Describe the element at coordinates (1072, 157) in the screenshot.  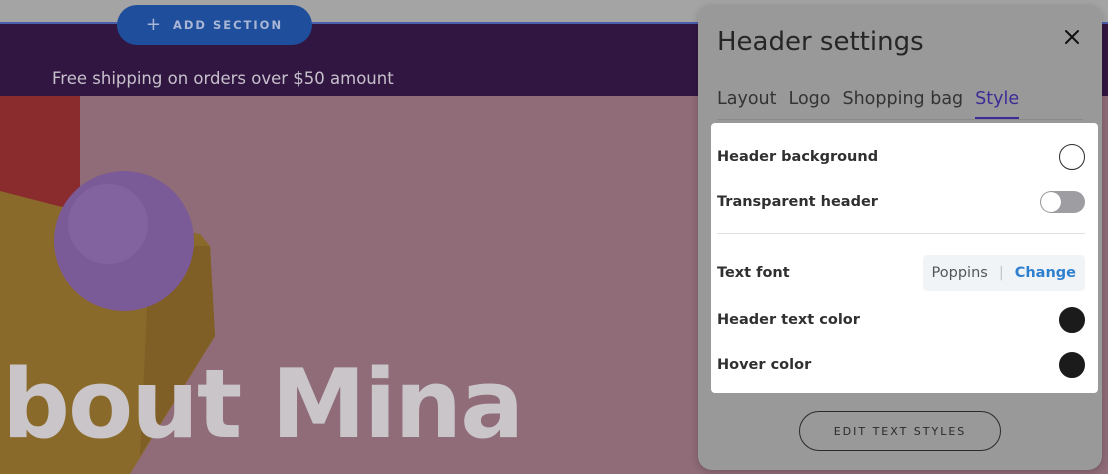
I see `header-background-swatch` at that location.